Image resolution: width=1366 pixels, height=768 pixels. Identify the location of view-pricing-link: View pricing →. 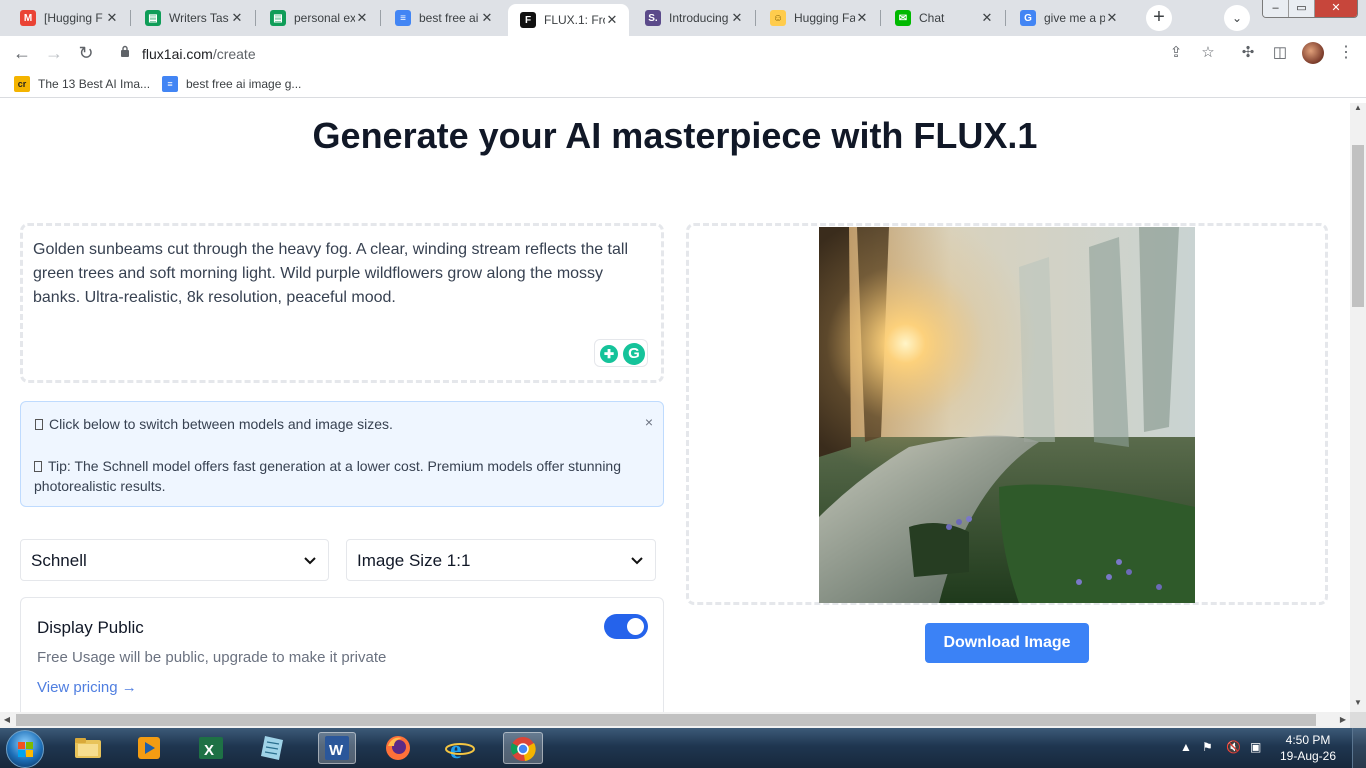
(87, 687).